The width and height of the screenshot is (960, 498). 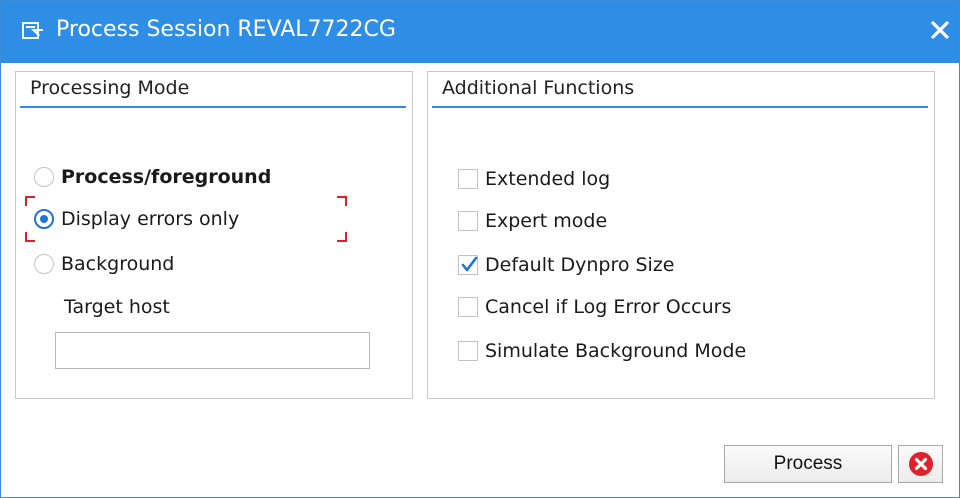 I want to click on checkbox-expert-mode: Expert mode, so click(x=608, y=223).